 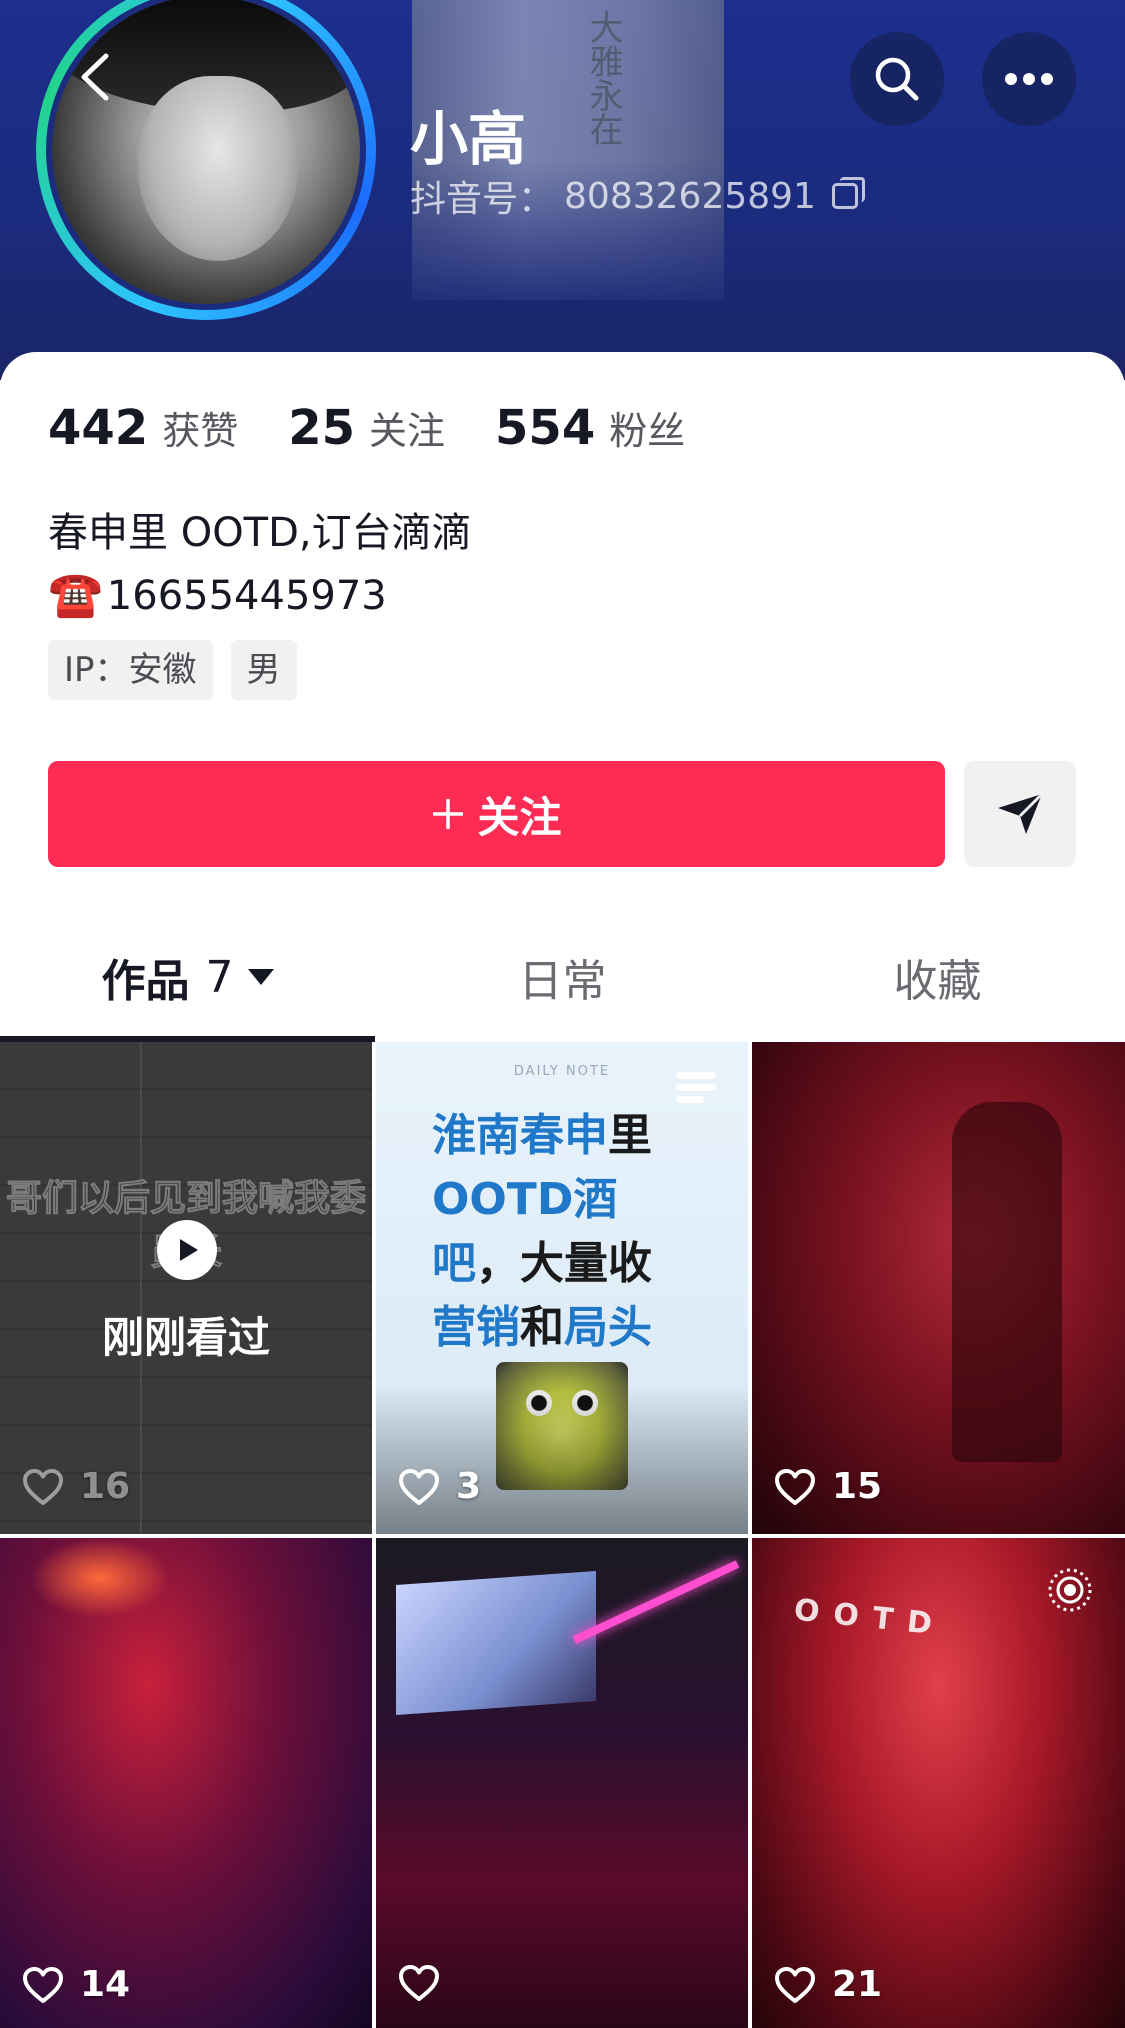 I want to click on caret-down-icon, so click(x=260, y=977).